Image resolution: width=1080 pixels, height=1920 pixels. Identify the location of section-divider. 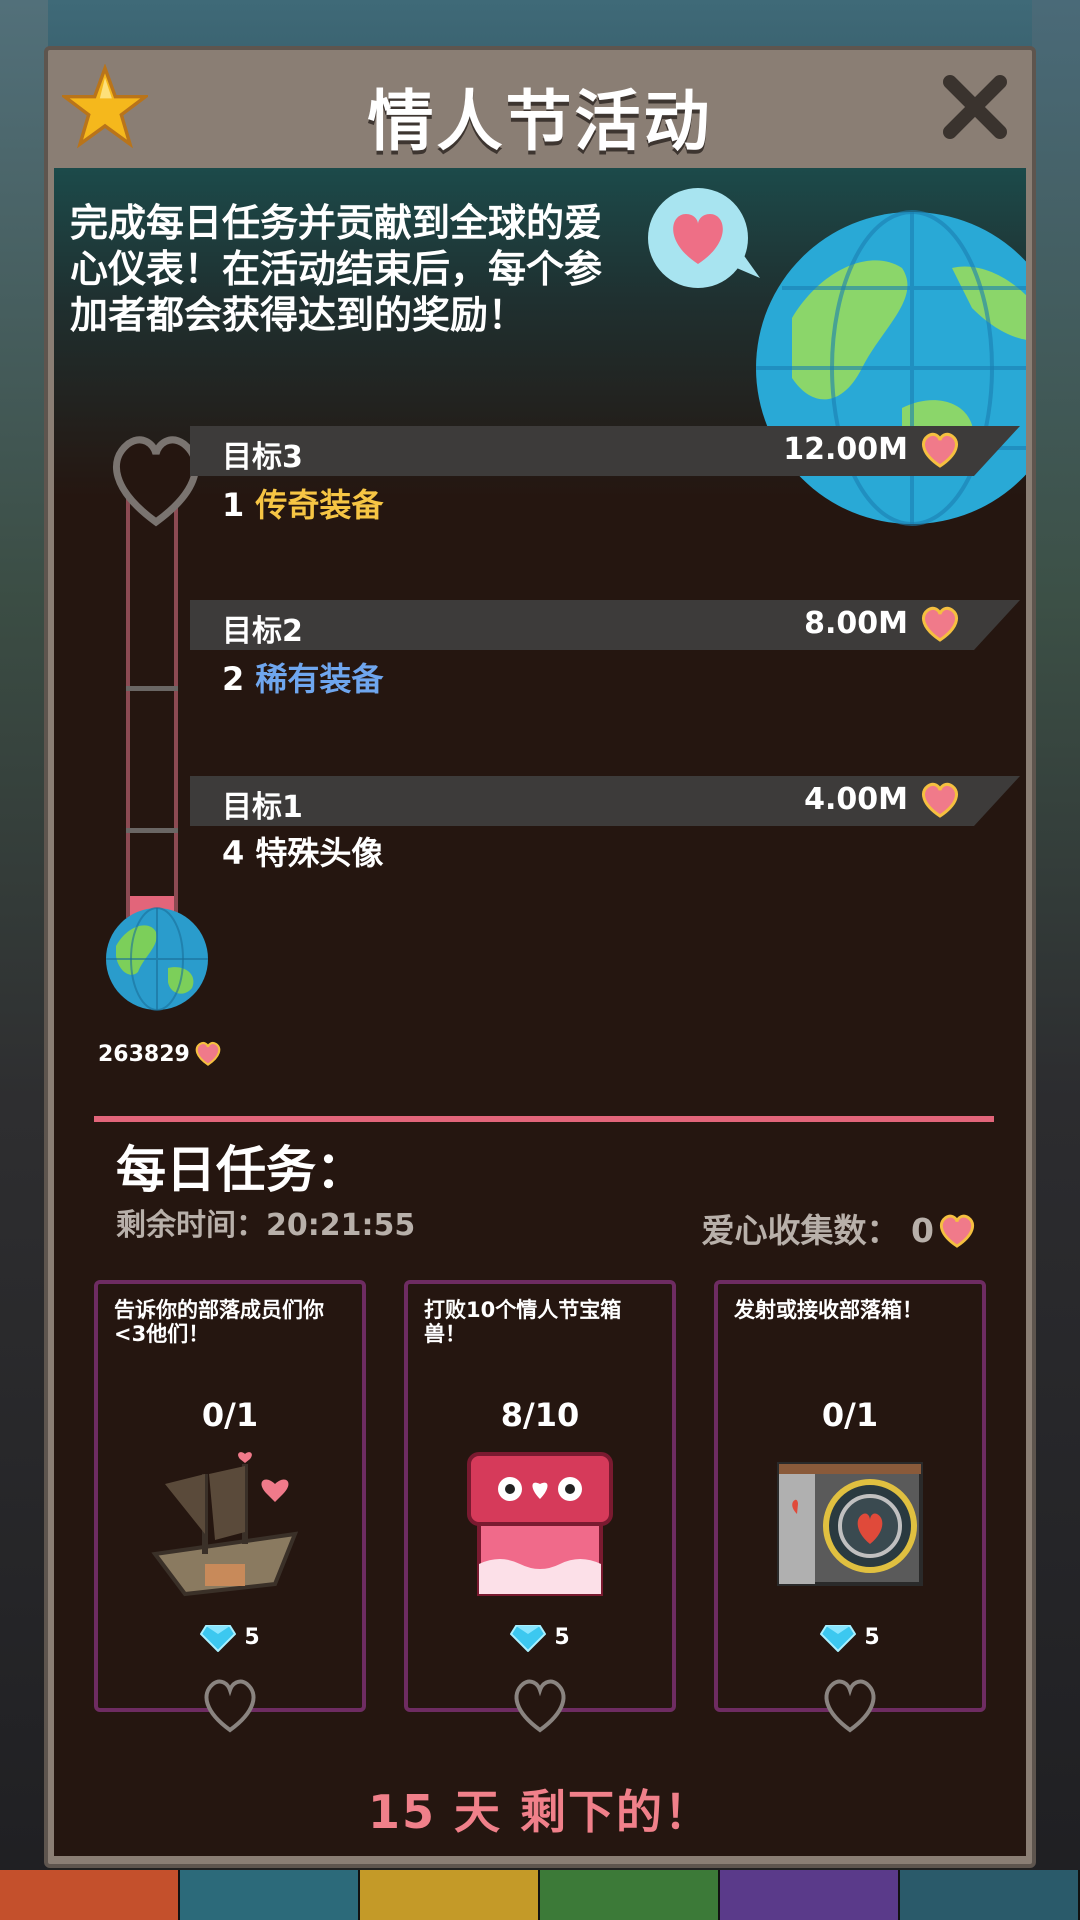
(544, 1119).